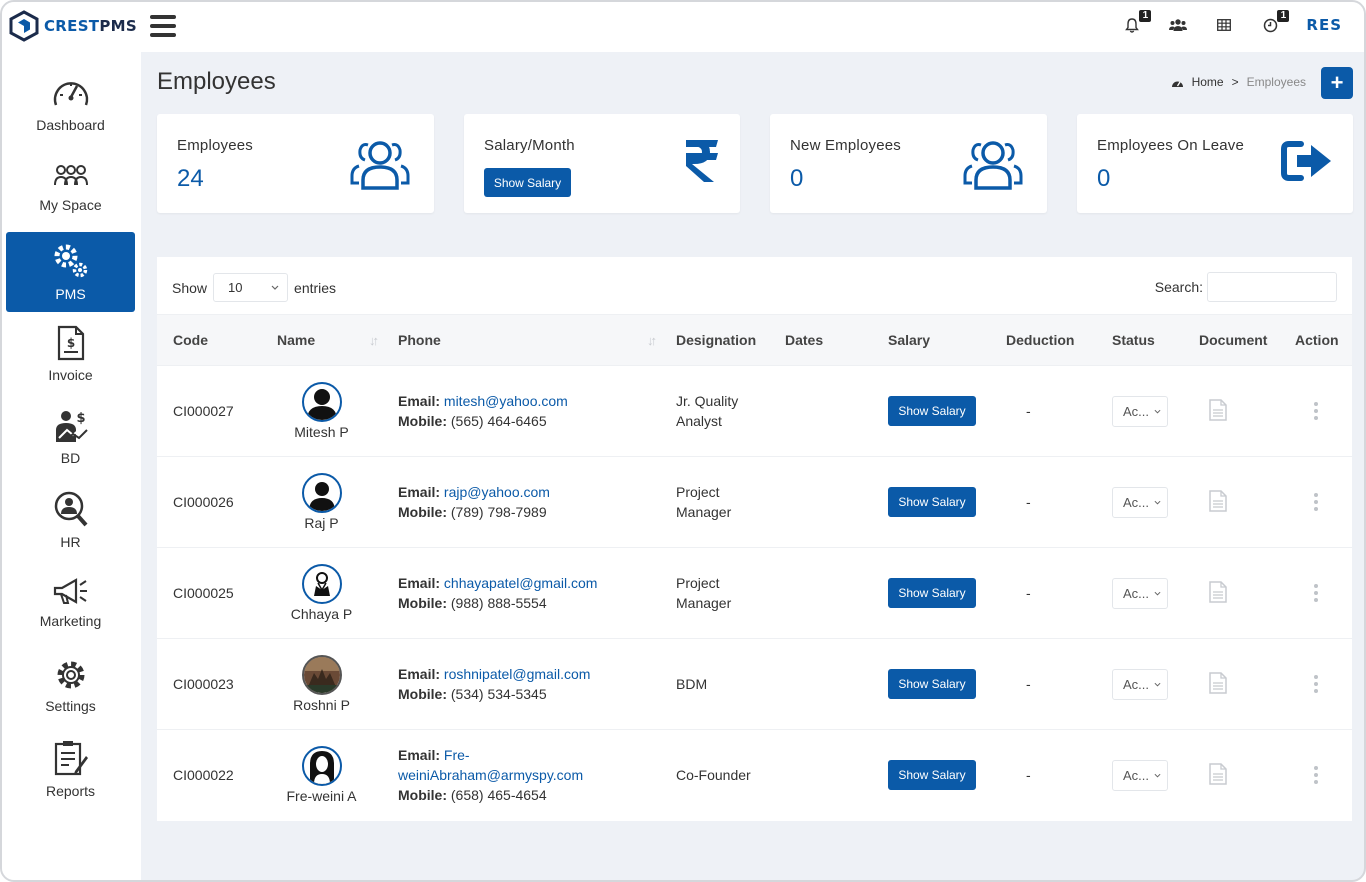 The height and width of the screenshot is (882, 1366). What do you see at coordinates (235, 287) in the screenshot?
I see `entries-value: 10` at bounding box center [235, 287].